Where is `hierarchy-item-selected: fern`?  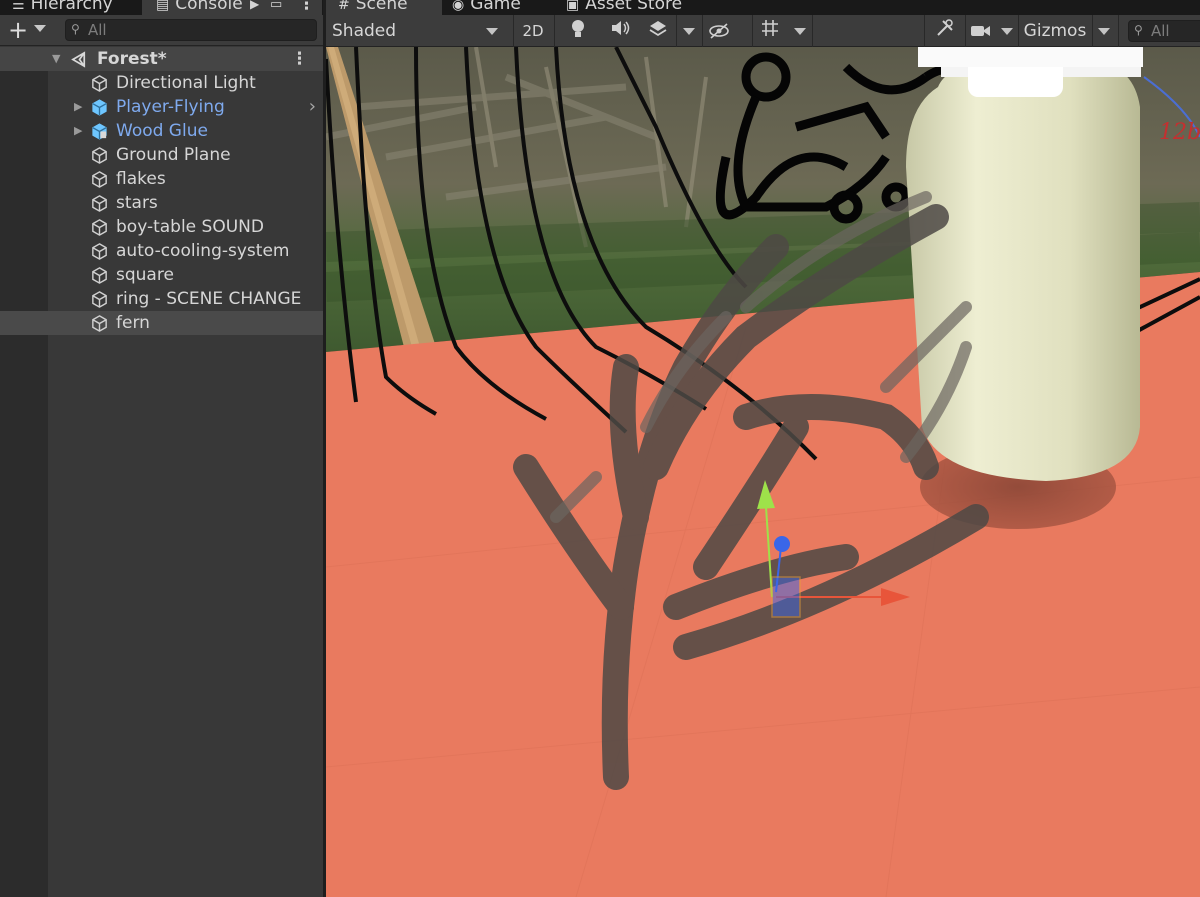
hierarchy-item-selected: fern is located at coordinates (162, 323).